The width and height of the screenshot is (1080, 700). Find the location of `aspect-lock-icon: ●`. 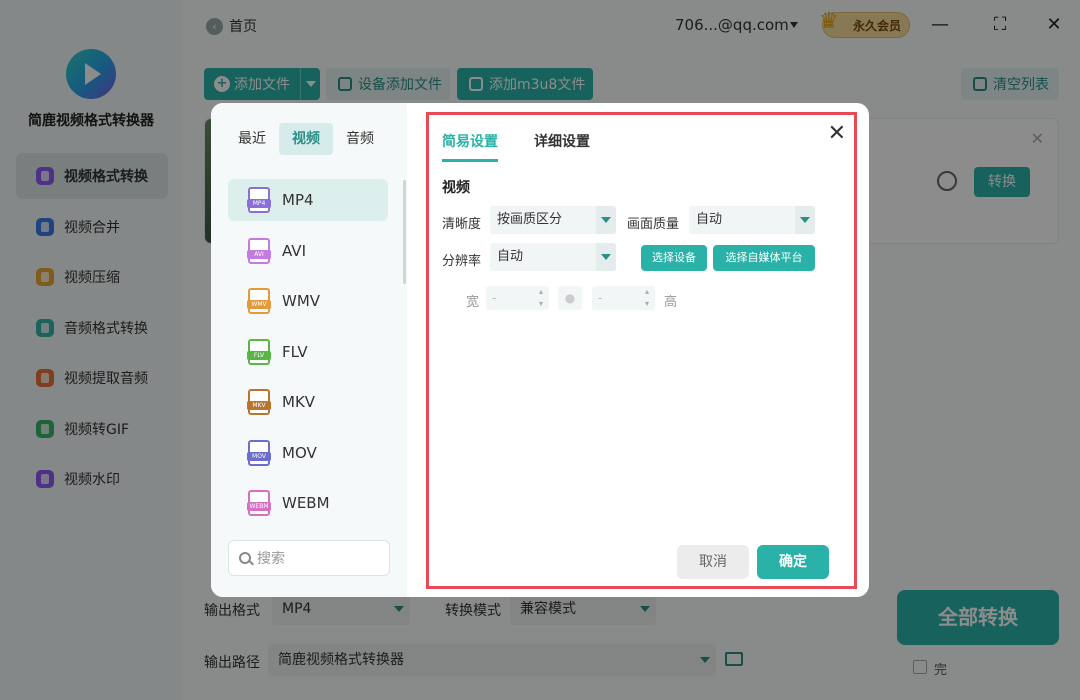

aspect-lock-icon: ● is located at coordinates (570, 298).